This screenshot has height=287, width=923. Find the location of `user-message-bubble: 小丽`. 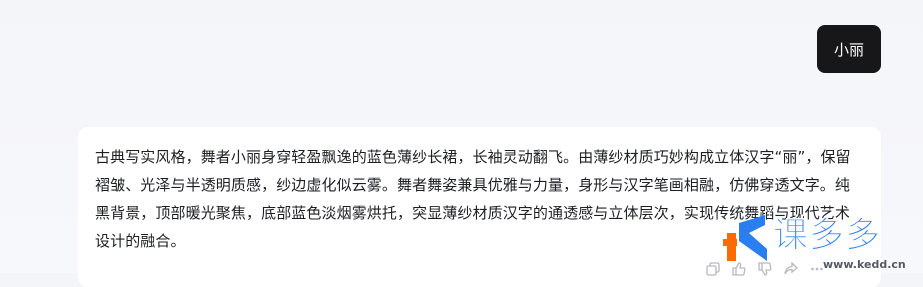

user-message-bubble: 小丽 is located at coordinates (849, 49).